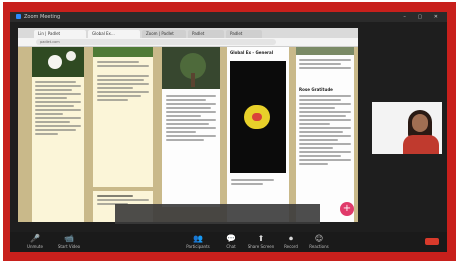  I want to click on browser-tab: Zoom | Padlet, so click(164, 34).